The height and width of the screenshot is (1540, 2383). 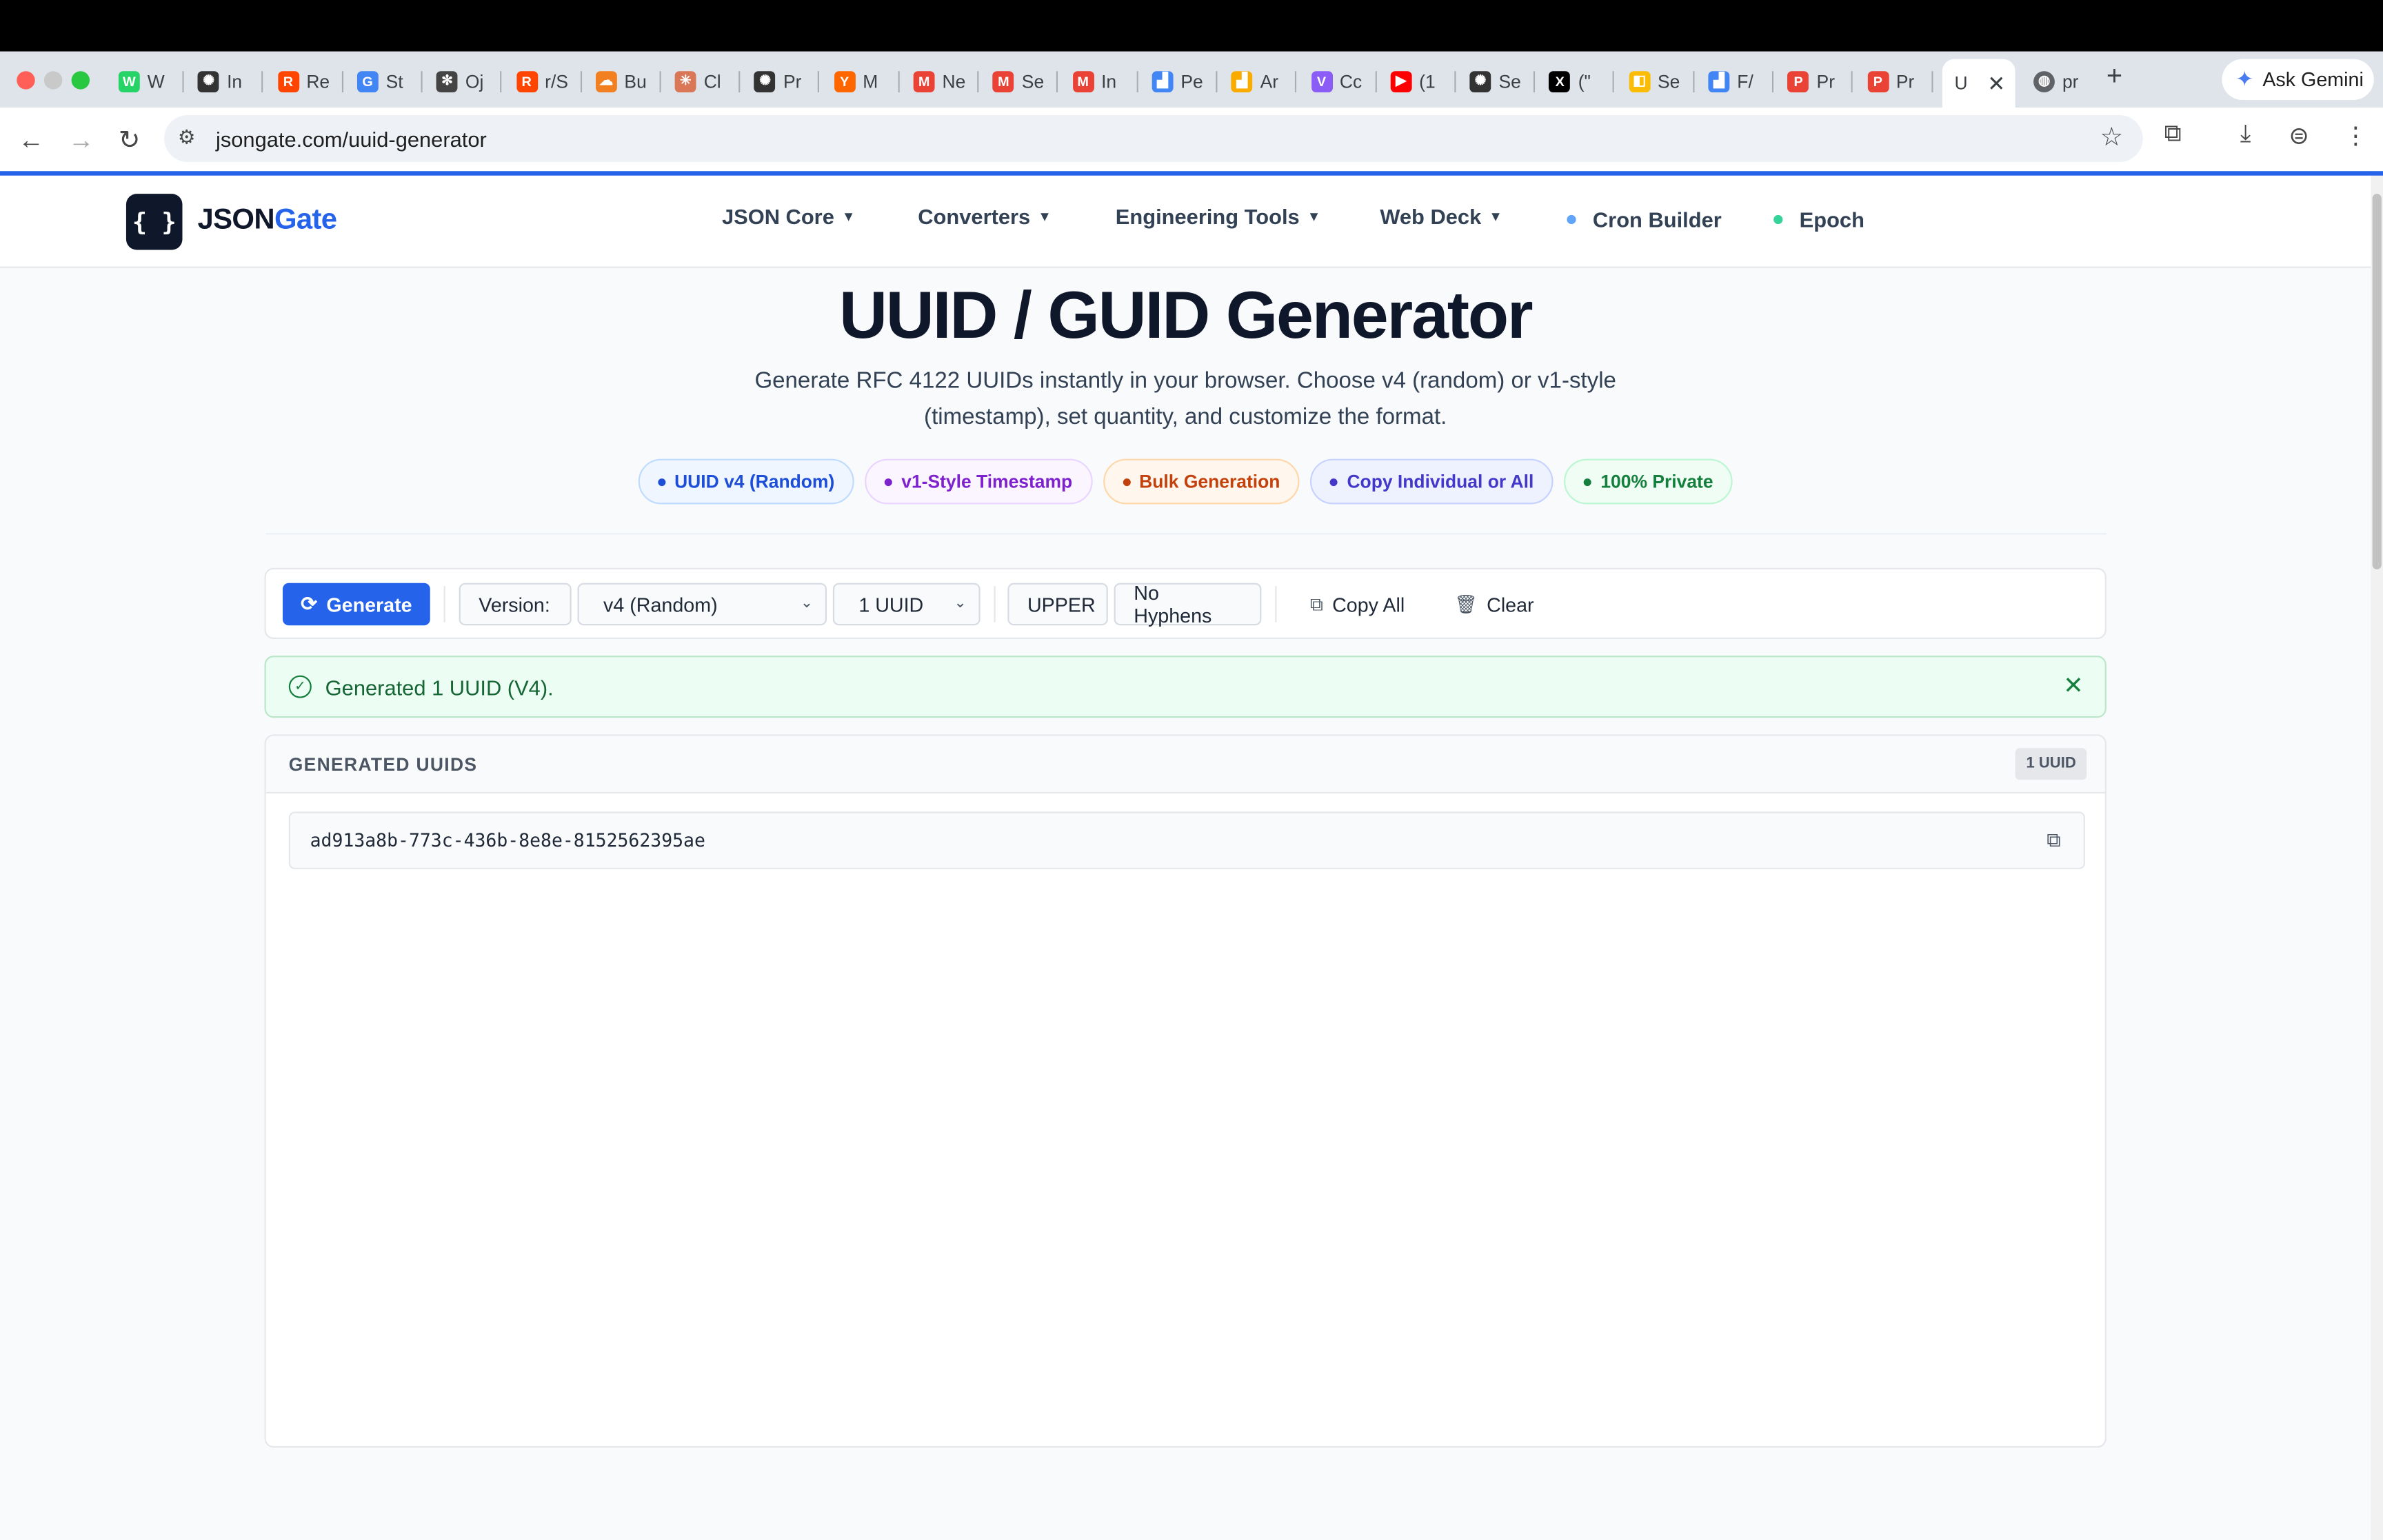 What do you see at coordinates (318, 81) in the screenshot?
I see `browser-tab-label: Re` at bounding box center [318, 81].